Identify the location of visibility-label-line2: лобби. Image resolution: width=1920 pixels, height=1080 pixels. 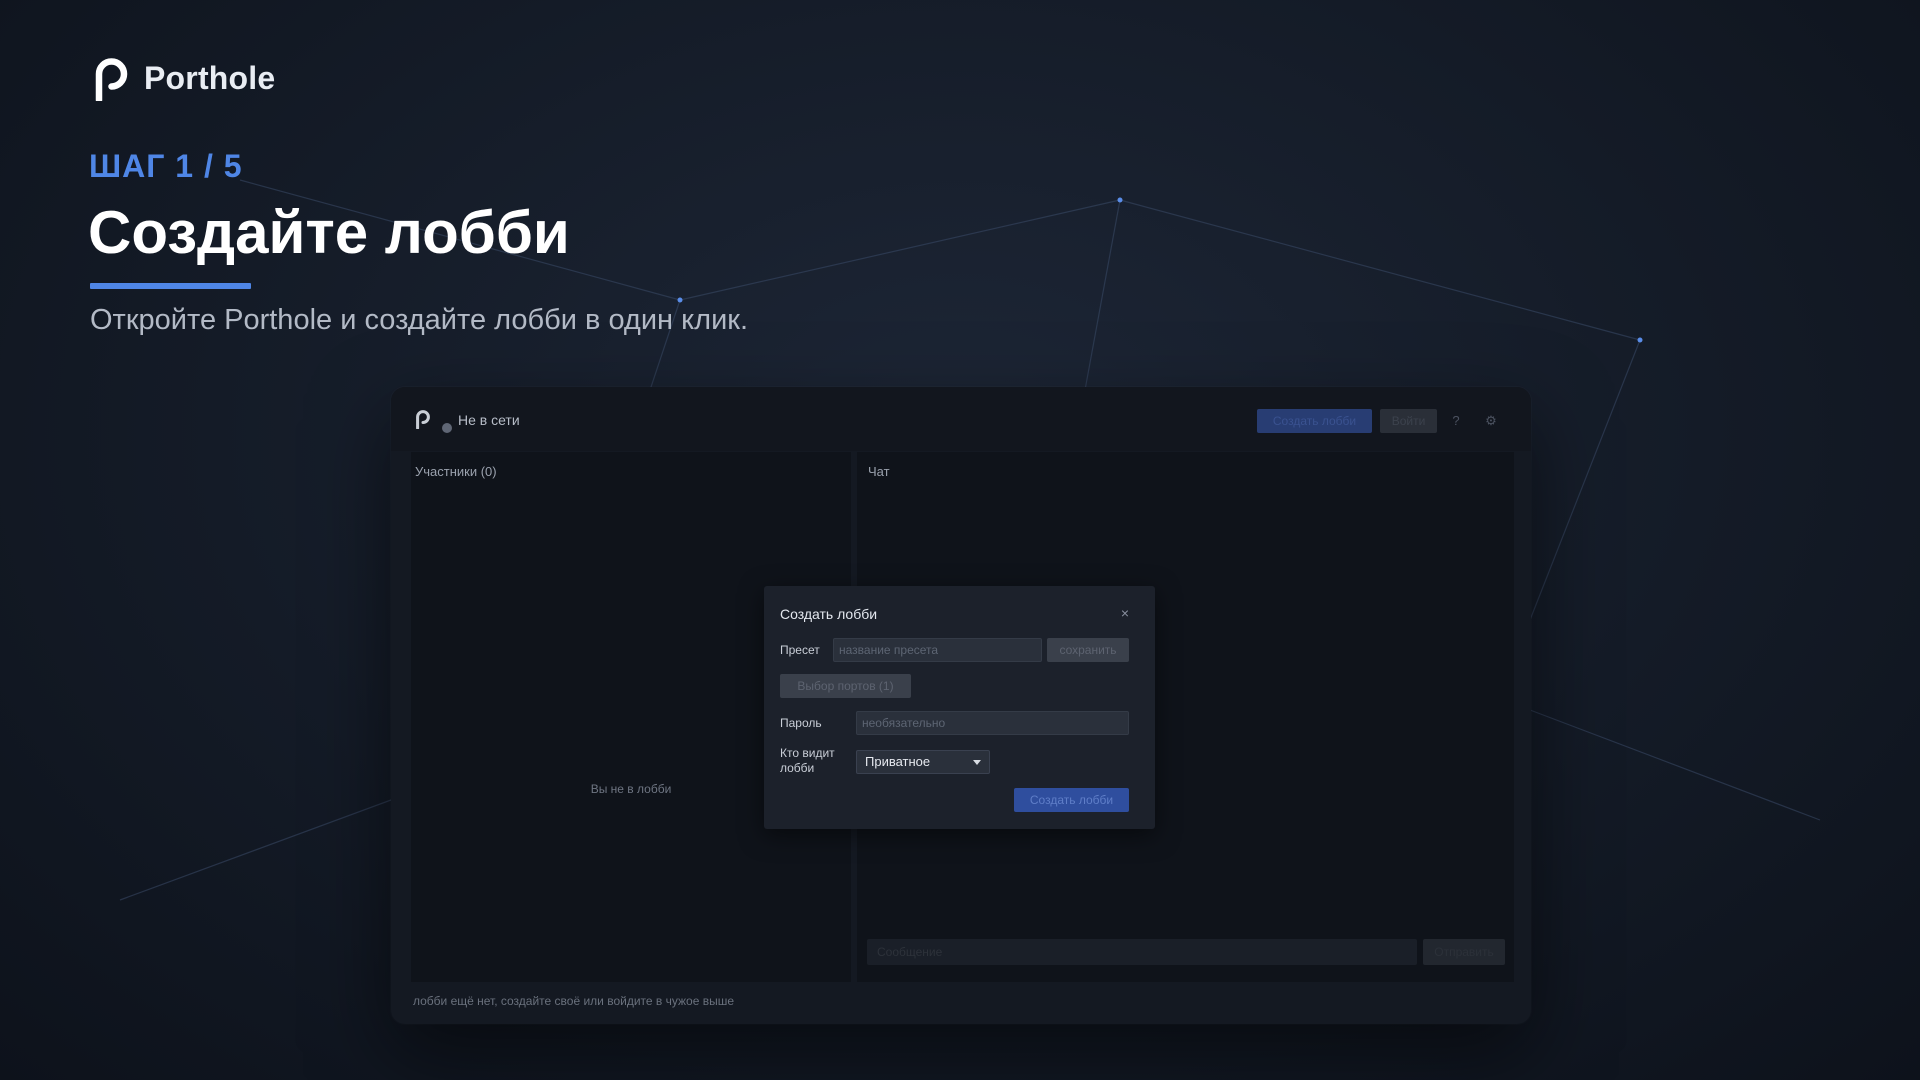
(797, 768).